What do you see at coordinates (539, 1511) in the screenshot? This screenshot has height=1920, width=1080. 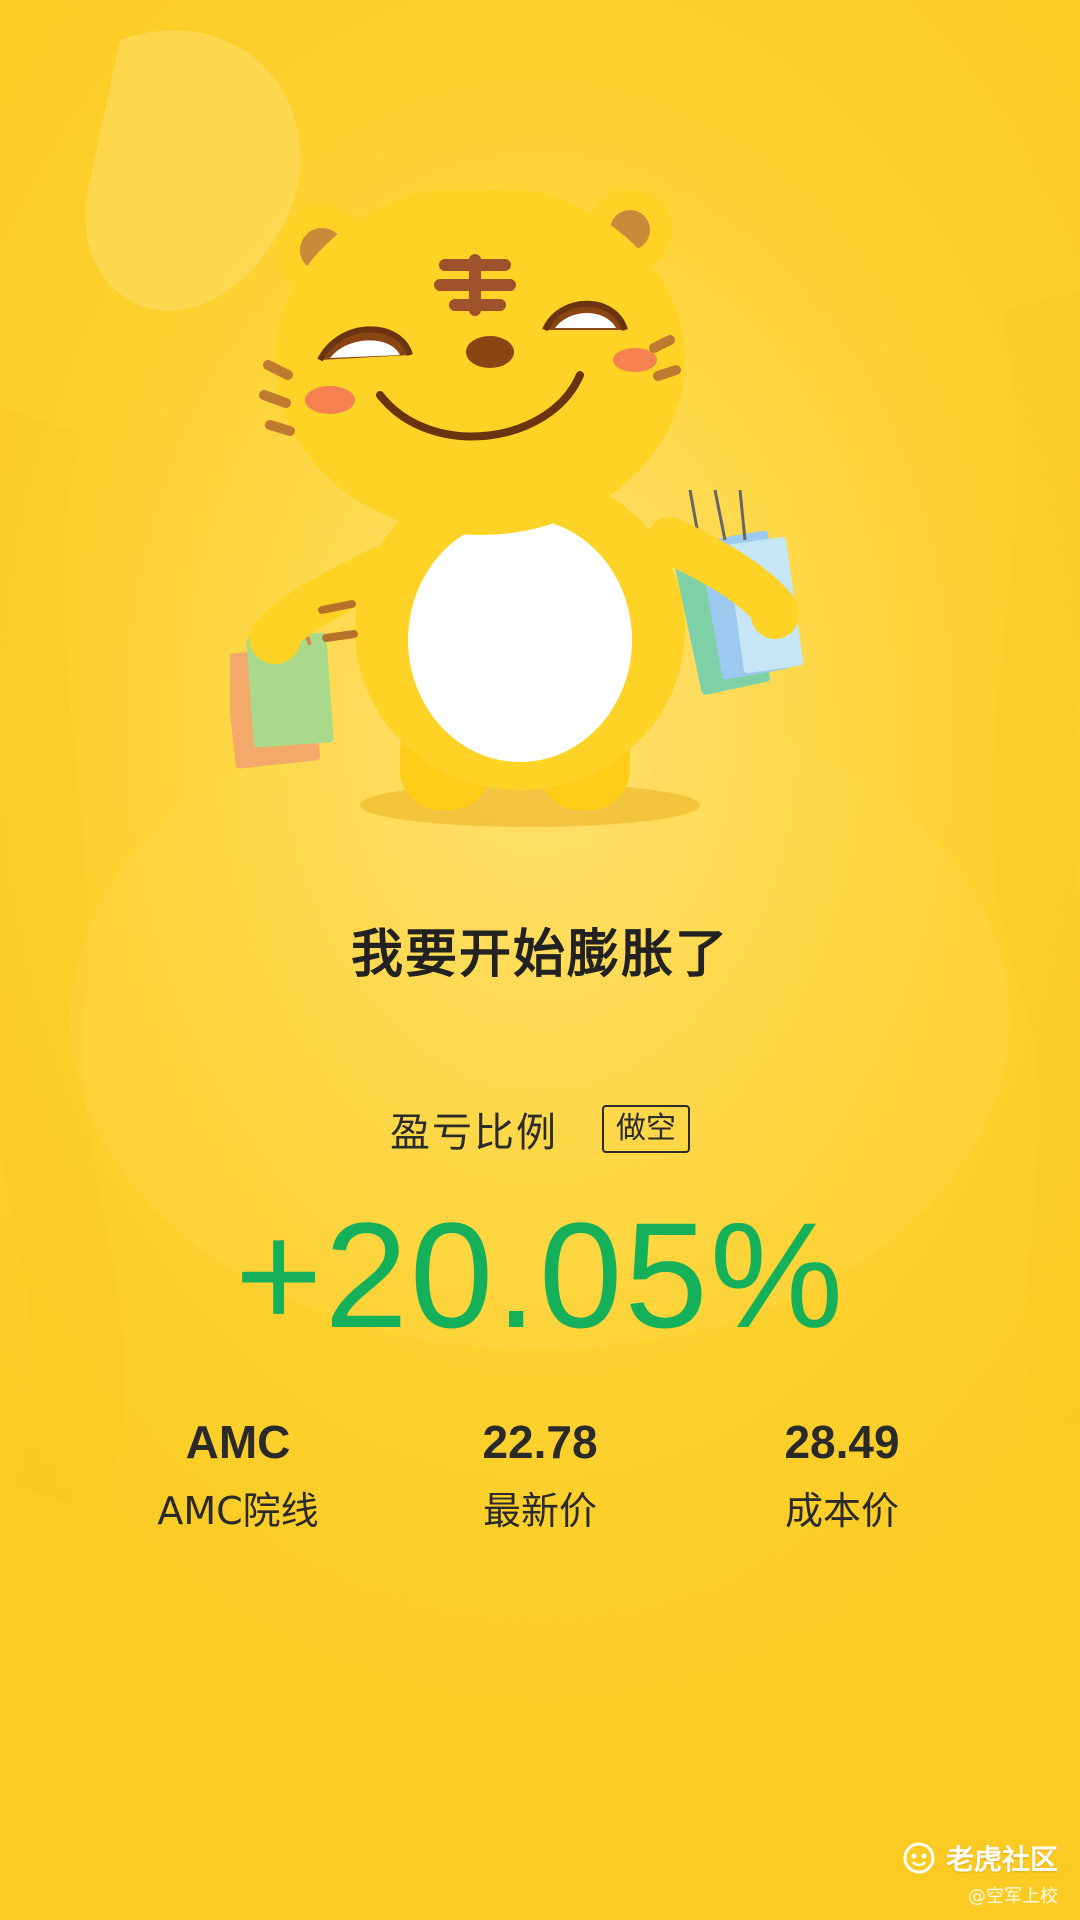 I see `latest-price-label: 最新价` at bounding box center [539, 1511].